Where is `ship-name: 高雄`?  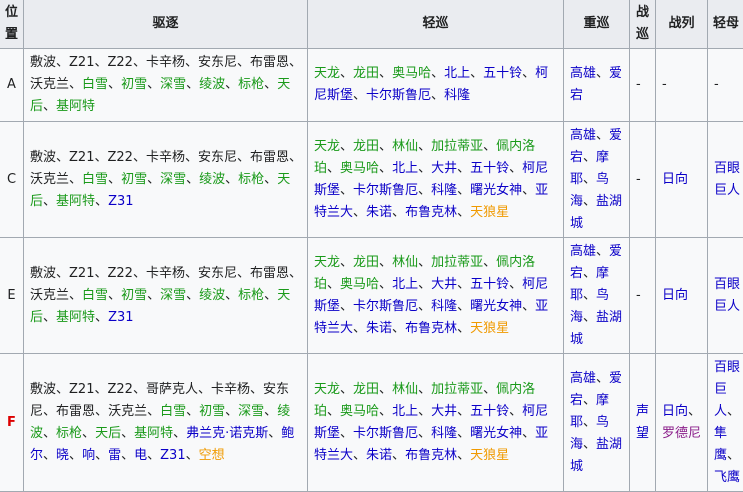
ship-name: 高雄 is located at coordinates (583, 135).